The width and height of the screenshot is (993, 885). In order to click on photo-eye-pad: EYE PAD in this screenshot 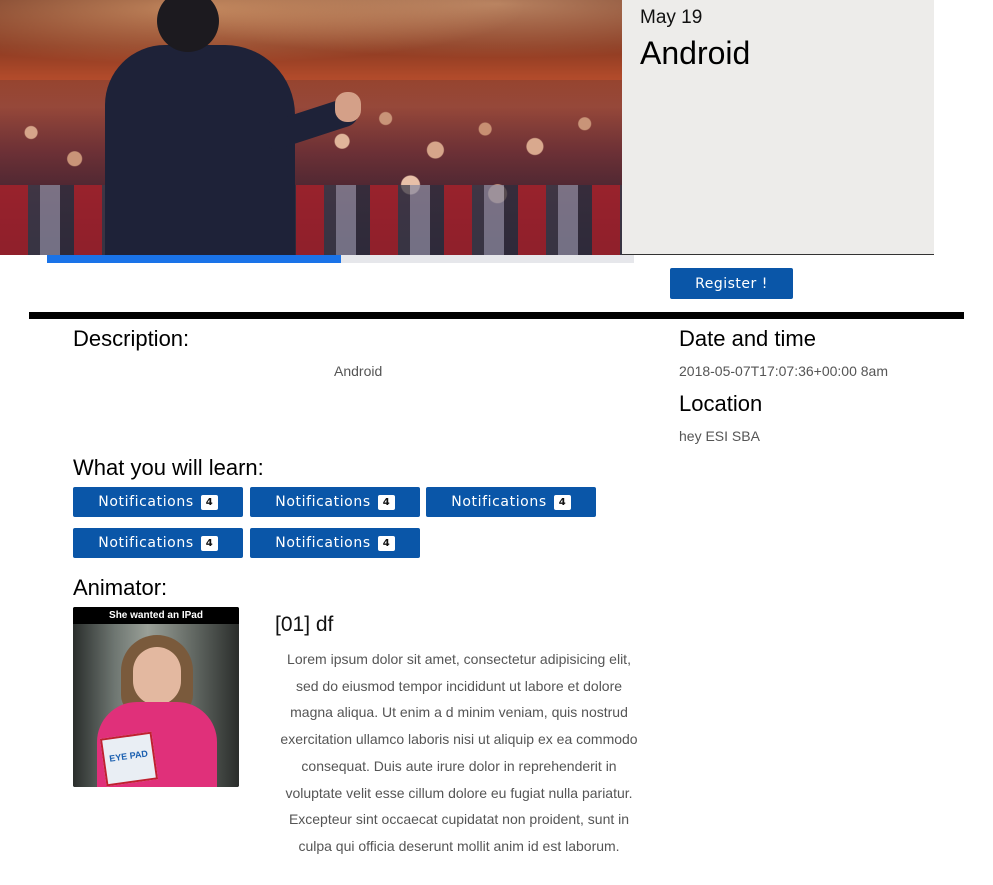, I will do `click(129, 759)`.